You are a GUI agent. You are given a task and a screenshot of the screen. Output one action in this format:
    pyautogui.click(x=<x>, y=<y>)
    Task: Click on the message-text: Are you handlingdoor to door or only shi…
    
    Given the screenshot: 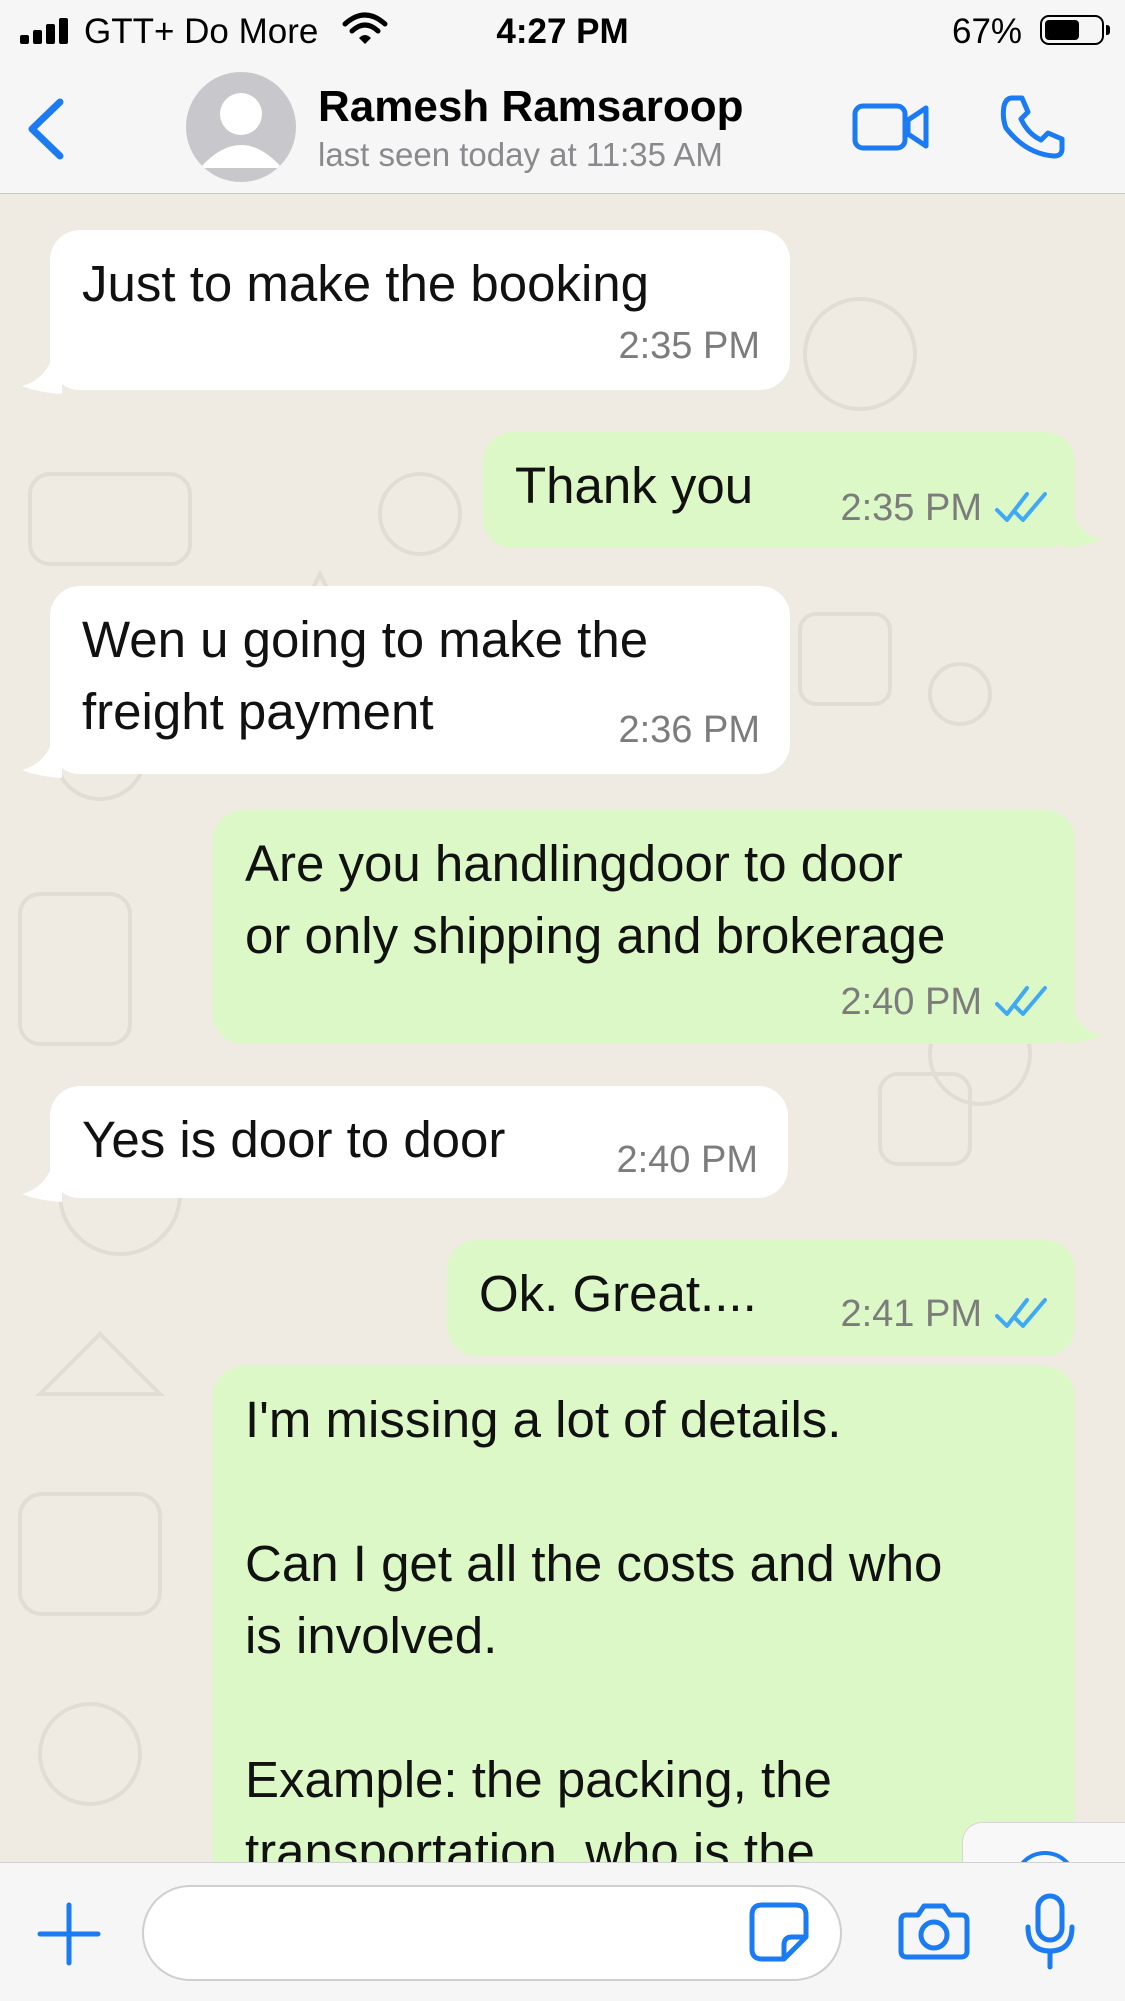 What is the action you would take?
    pyautogui.click(x=595, y=899)
    